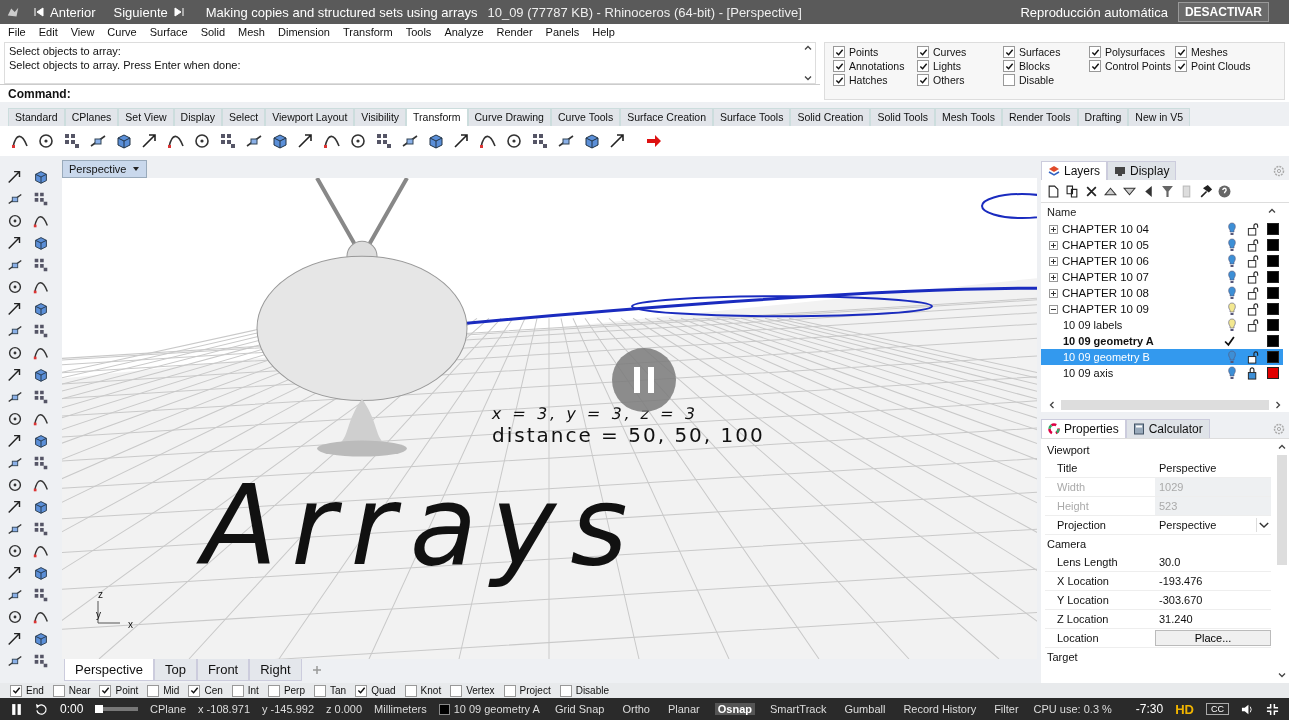 The image size is (1289, 720). What do you see at coordinates (865, 709) in the screenshot?
I see `status-toggle: Gumball` at bounding box center [865, 709].